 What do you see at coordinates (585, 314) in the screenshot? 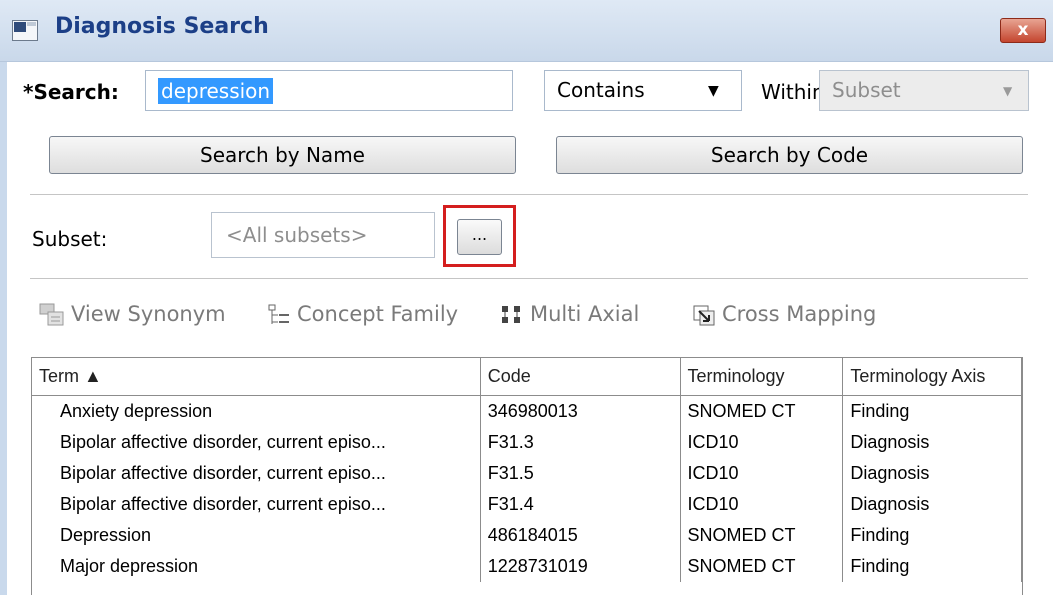
I see `multi-axial-label: Multi Axial` at bounding box center [585, 314].